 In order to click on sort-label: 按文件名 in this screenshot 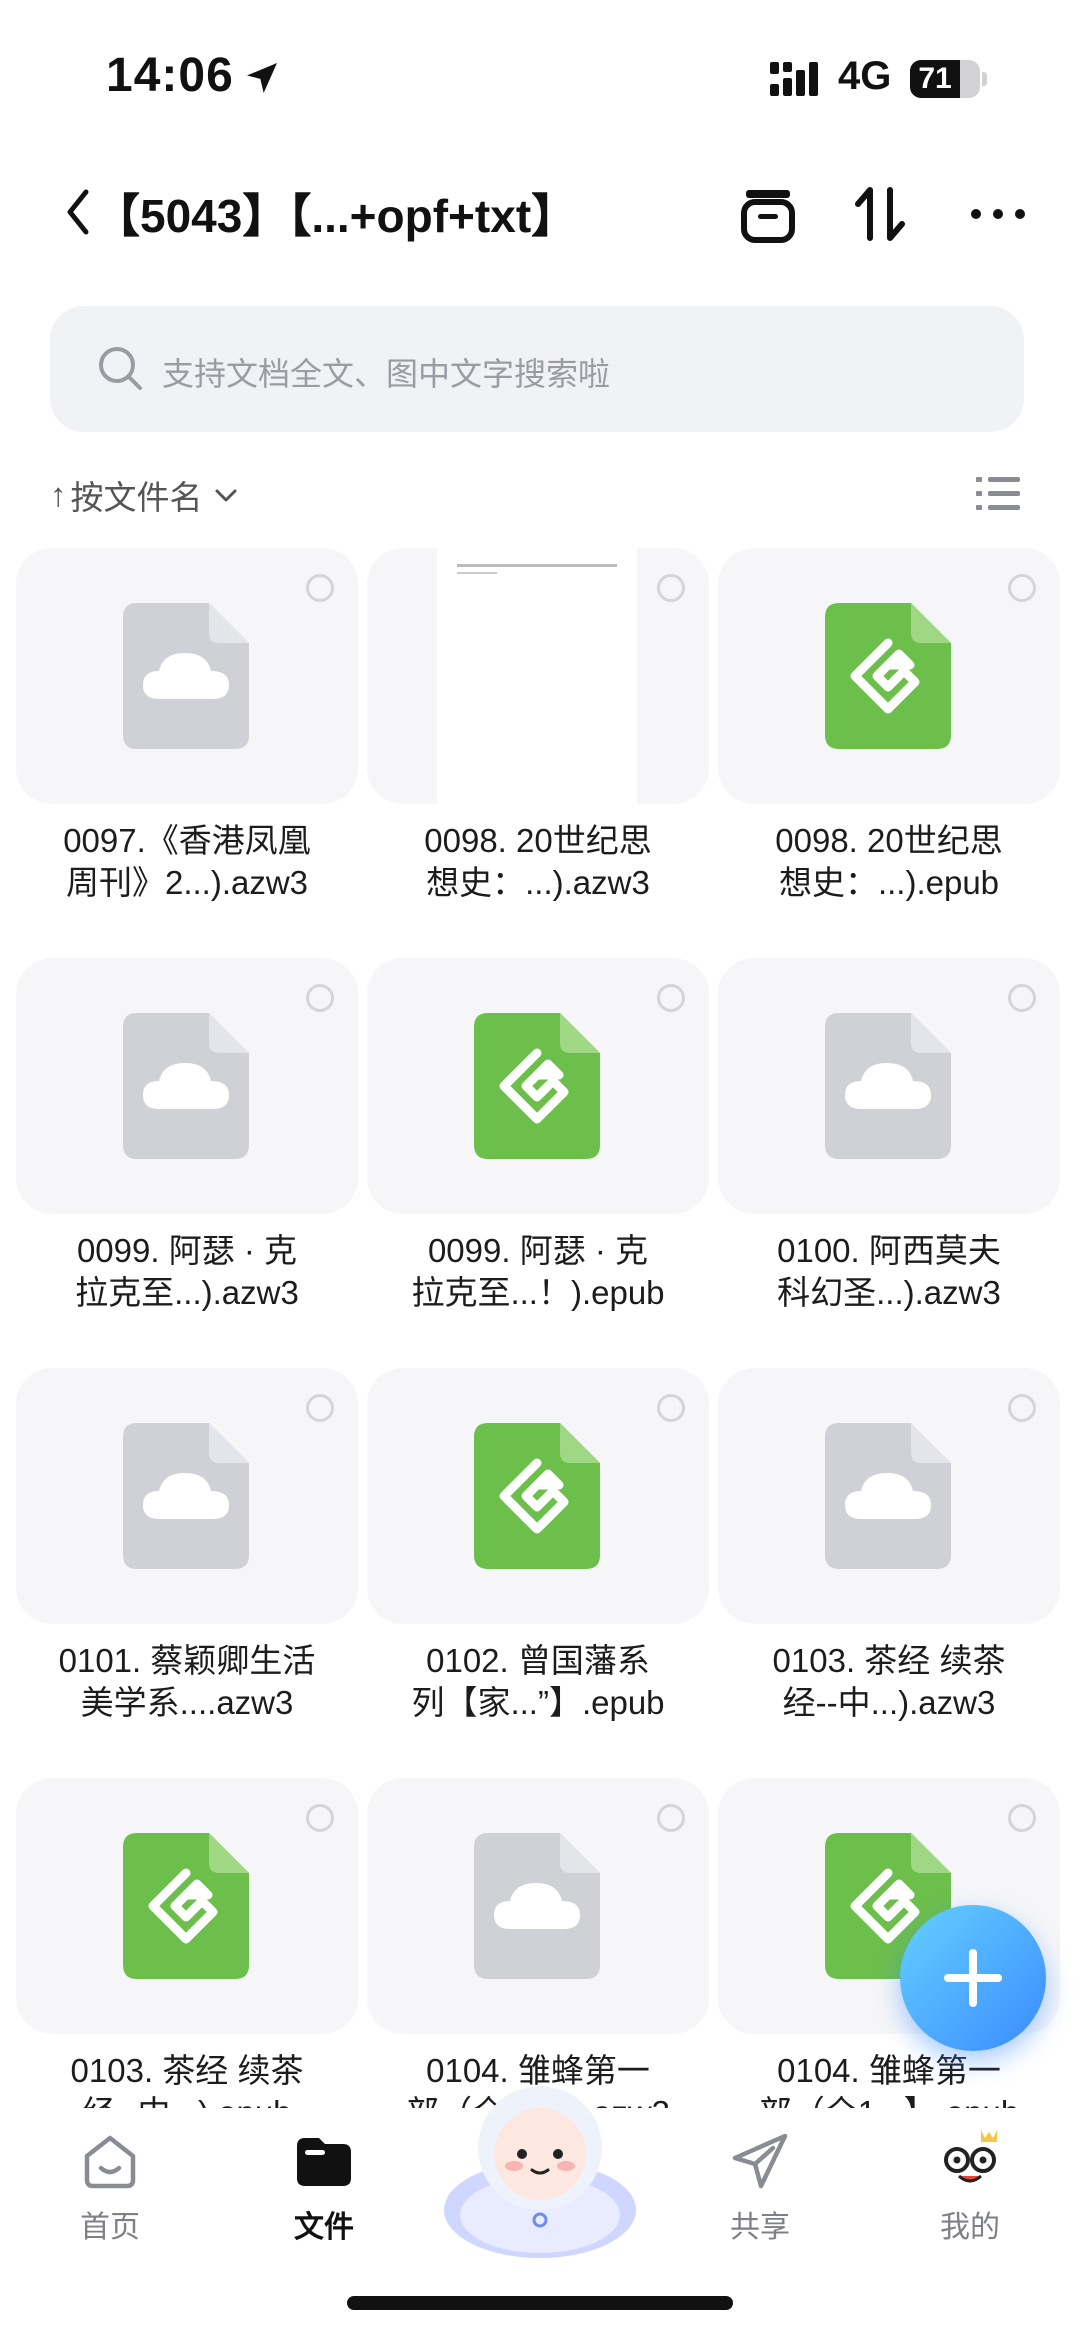, I will do `click(136, 497)`.